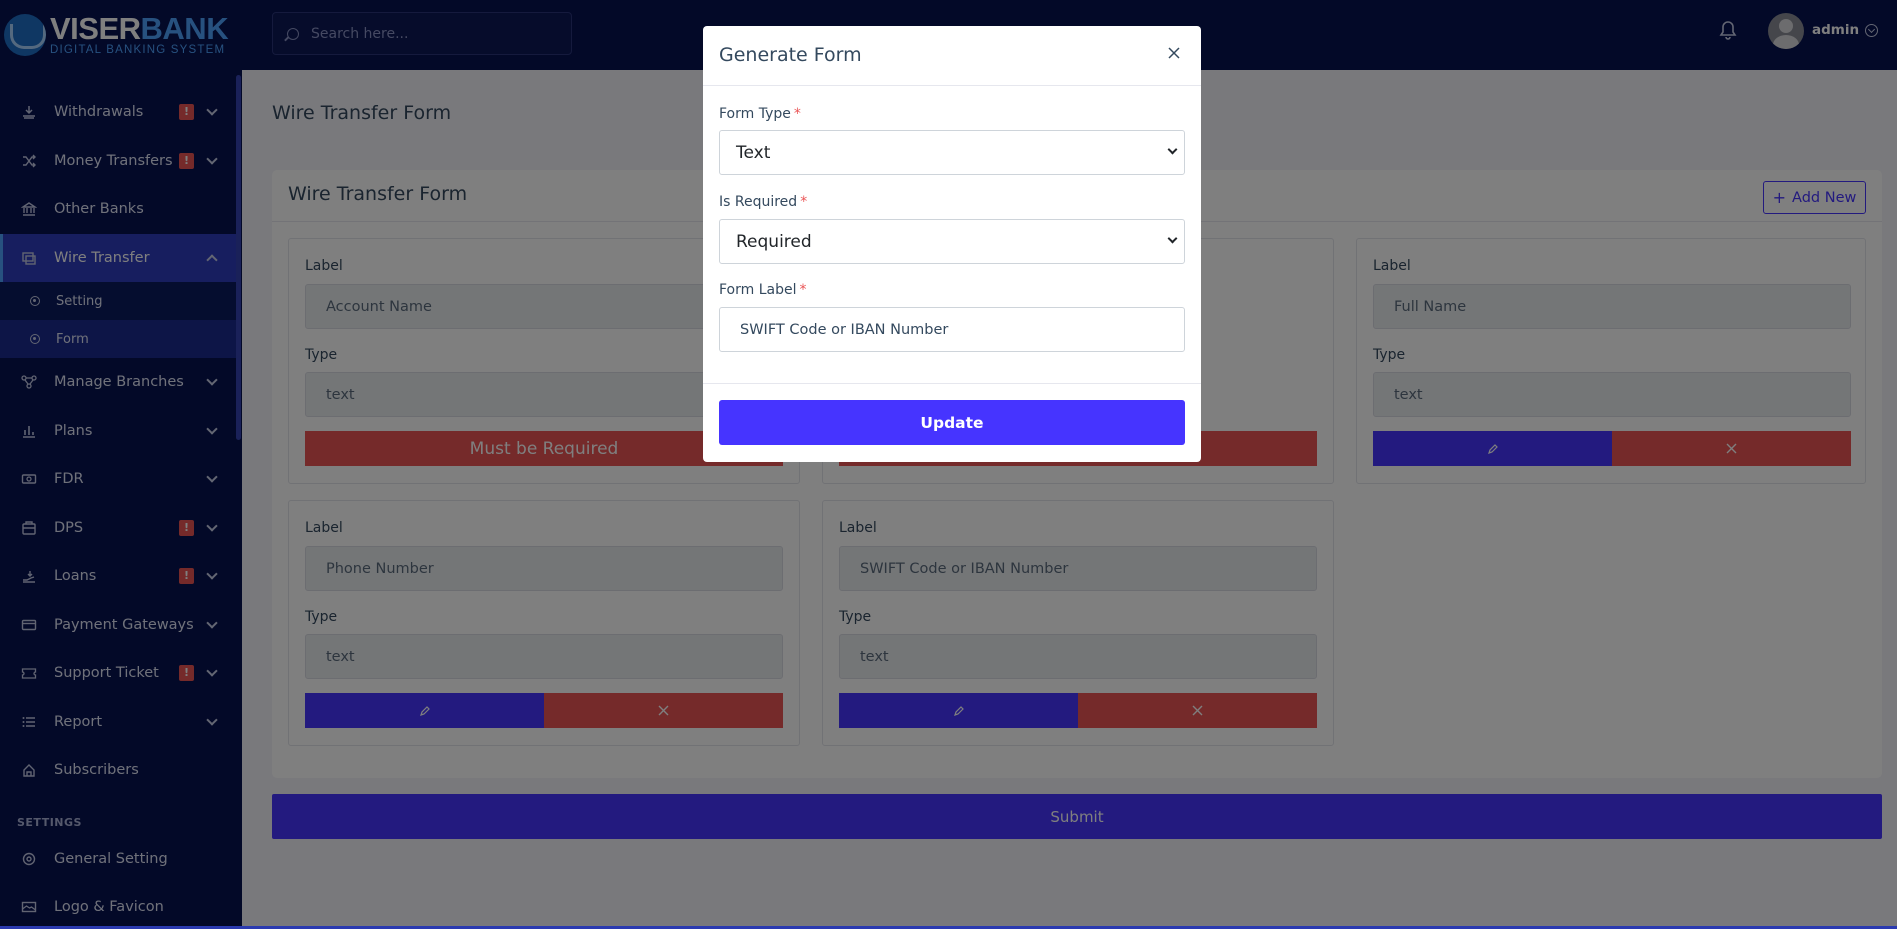 The image size is (1897, 929). Describe the element at coordinates (774, 241) in the screenshot. I see `is-required-value: Required` at that location.